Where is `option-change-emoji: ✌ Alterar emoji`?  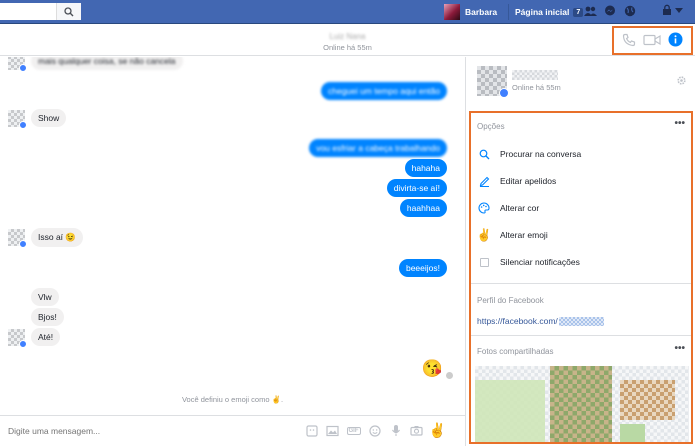 option-change-emoji: ✌ Alterar emoji is located at coordinates (512, 235).